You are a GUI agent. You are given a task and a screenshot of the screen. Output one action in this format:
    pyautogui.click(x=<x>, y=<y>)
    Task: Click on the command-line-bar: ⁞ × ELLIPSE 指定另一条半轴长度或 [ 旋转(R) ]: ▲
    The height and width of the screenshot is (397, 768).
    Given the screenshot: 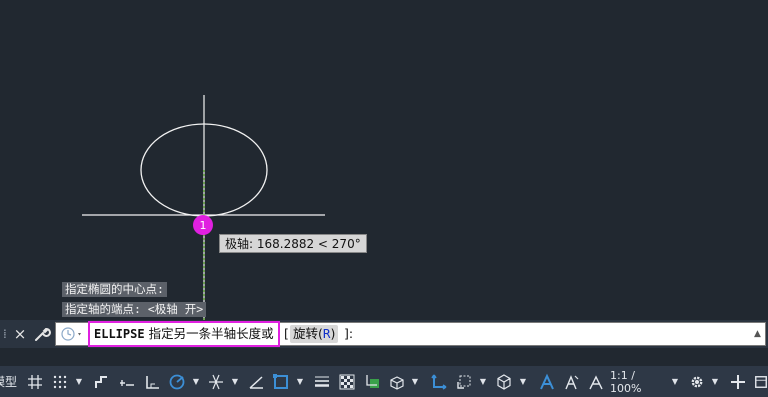 What is the action you would take?
    pyautogui.click(x=384, y=334)
    